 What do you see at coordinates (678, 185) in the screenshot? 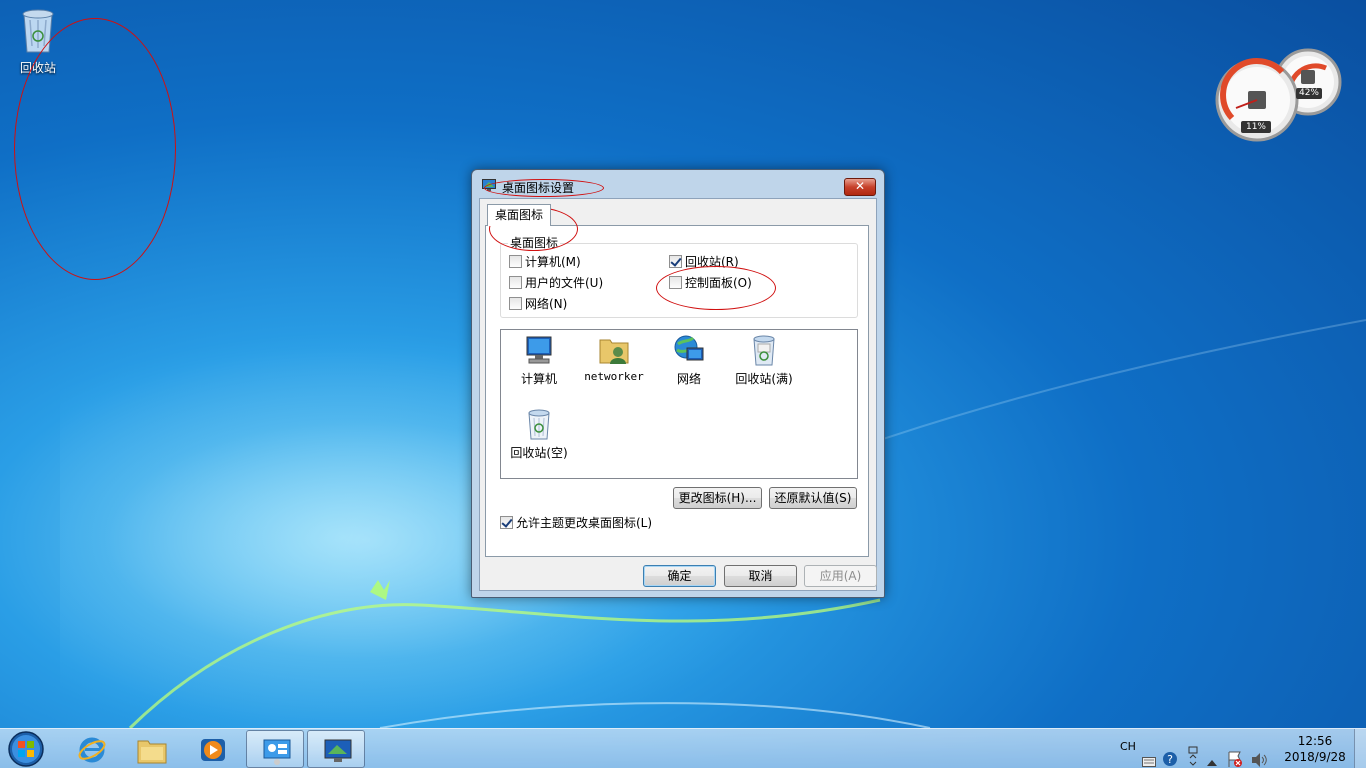
I see `dialog-titlebar: 桌面图标设置 ✕` at bounding box center [678, 185].